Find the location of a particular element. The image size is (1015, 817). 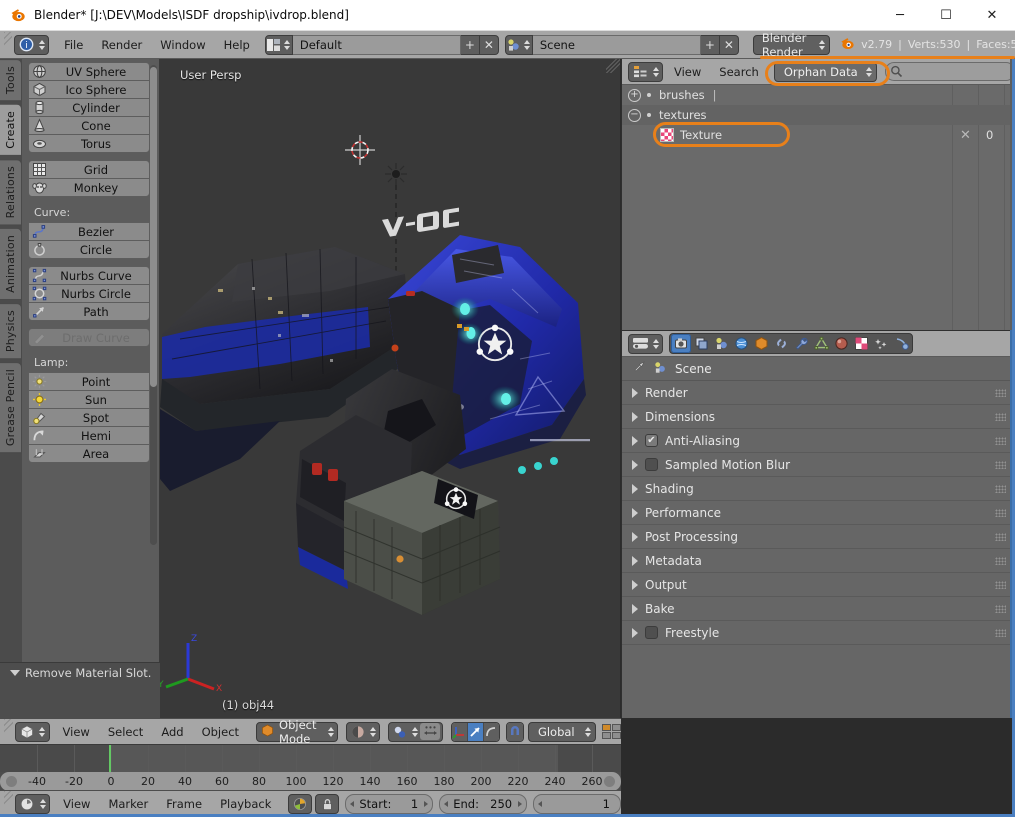

layers-icon is located at coordinates (611, 731).